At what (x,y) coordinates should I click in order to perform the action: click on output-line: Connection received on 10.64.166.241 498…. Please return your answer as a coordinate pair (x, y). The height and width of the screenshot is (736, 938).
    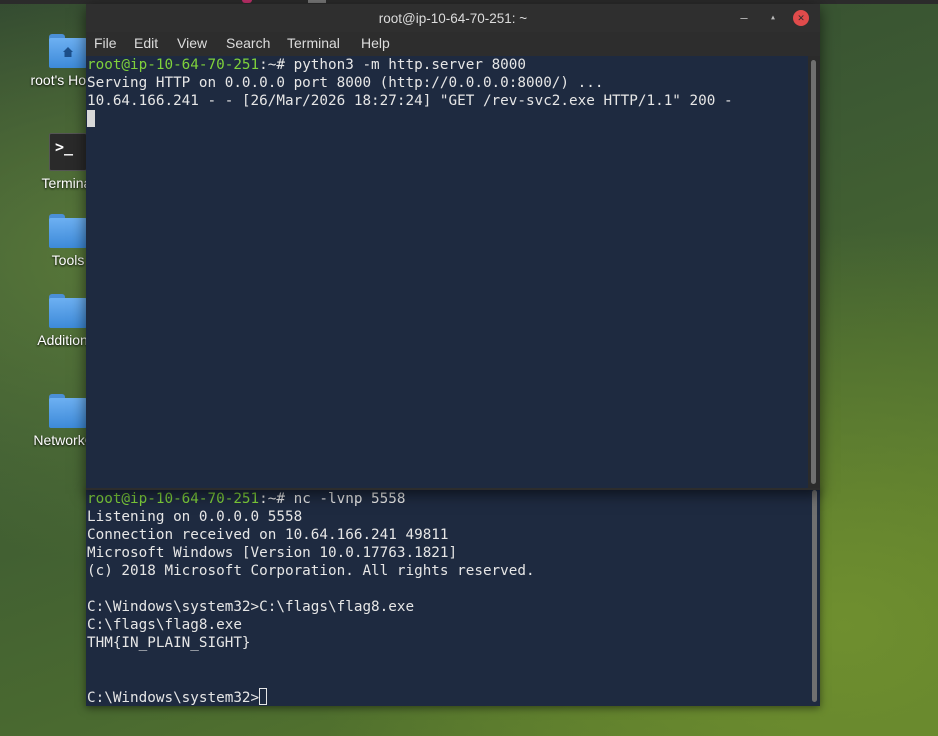
    Looking at the image, I should click on (268, 535).